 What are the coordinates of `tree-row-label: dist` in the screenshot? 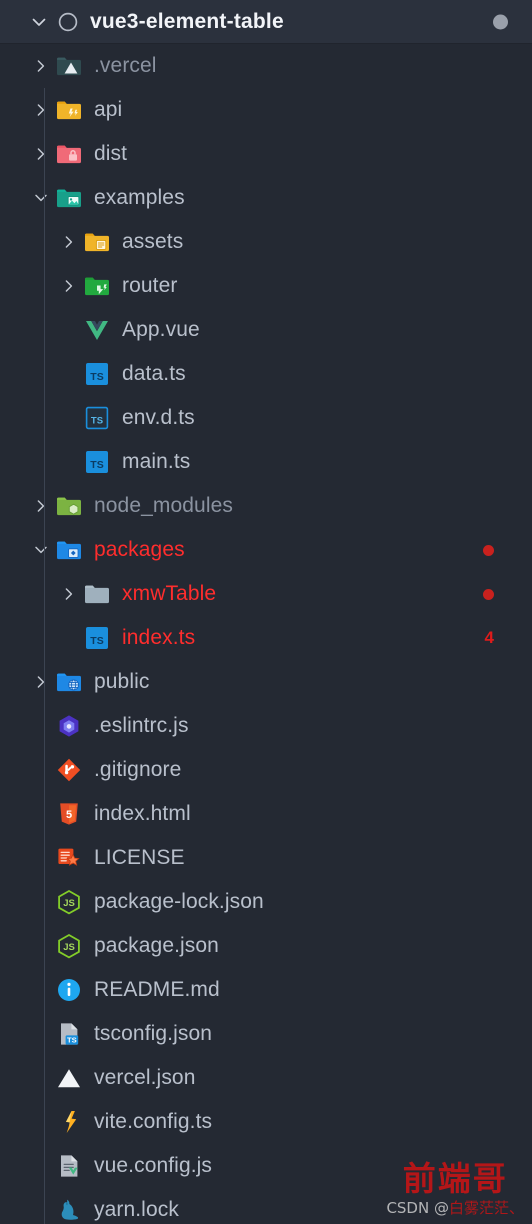 It's located at (111, 153).